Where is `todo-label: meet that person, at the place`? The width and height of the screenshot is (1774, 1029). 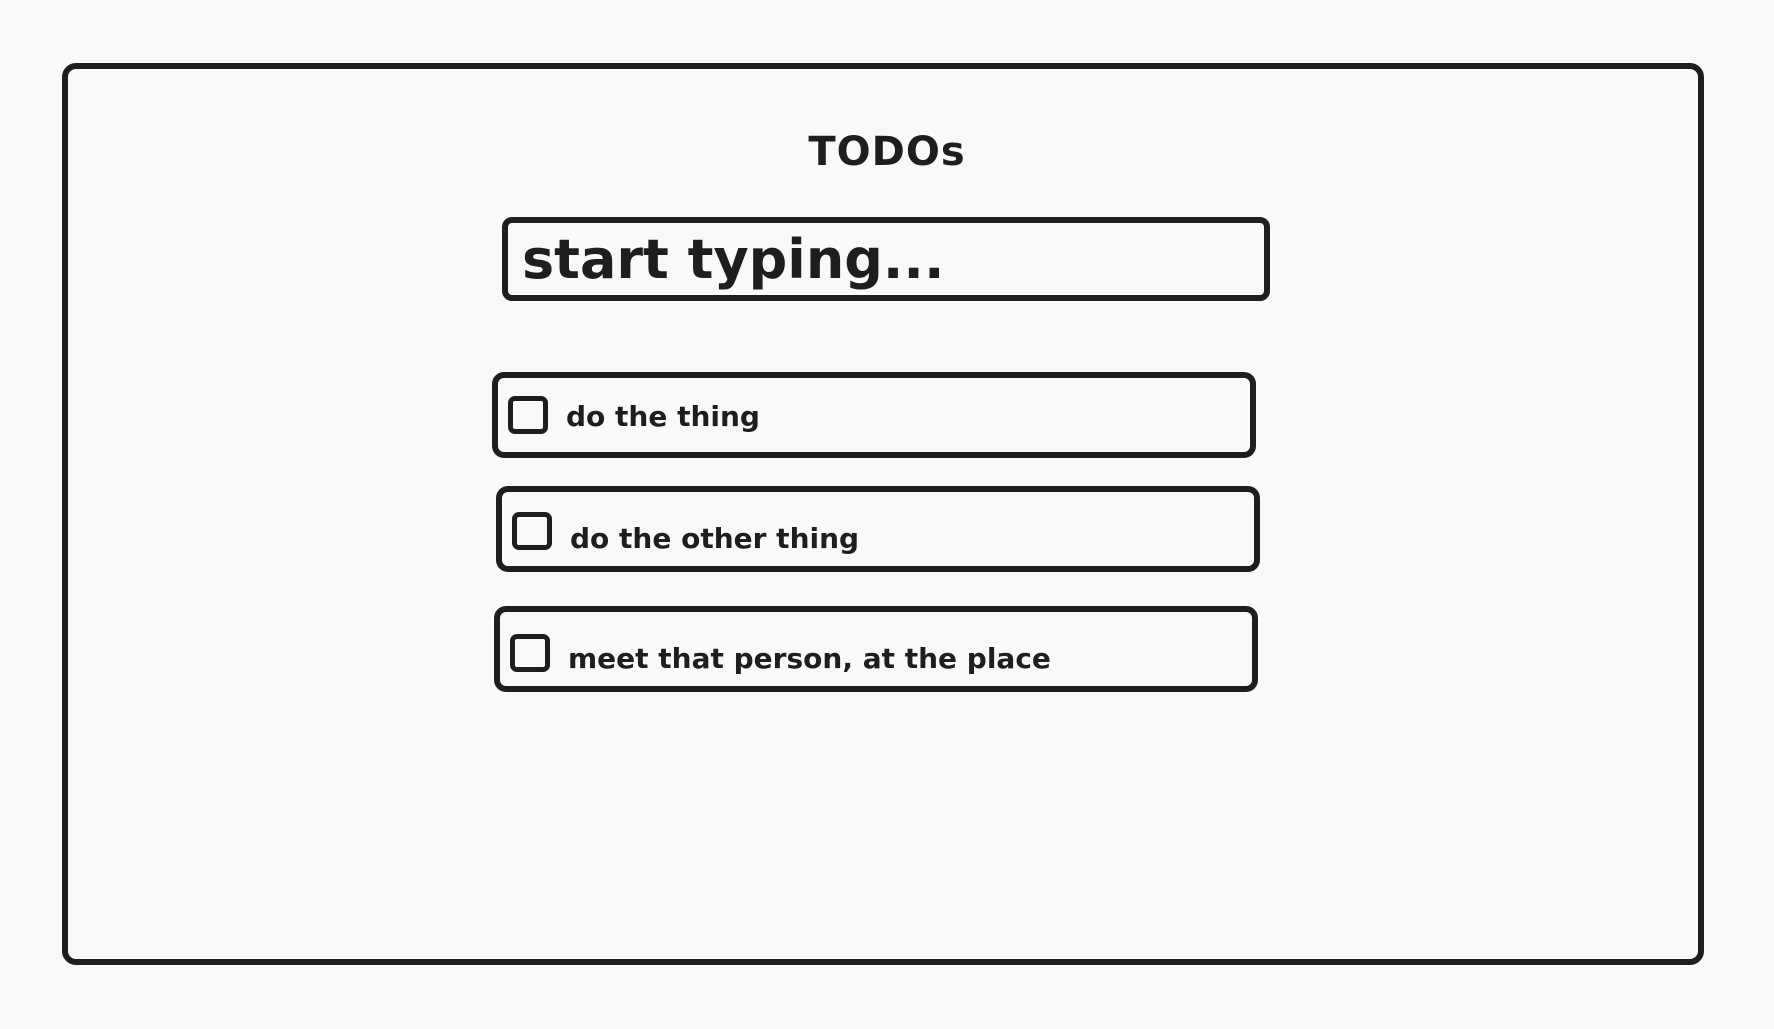
todo-label: meet that person, at the place is located at coordinates (809, 658).